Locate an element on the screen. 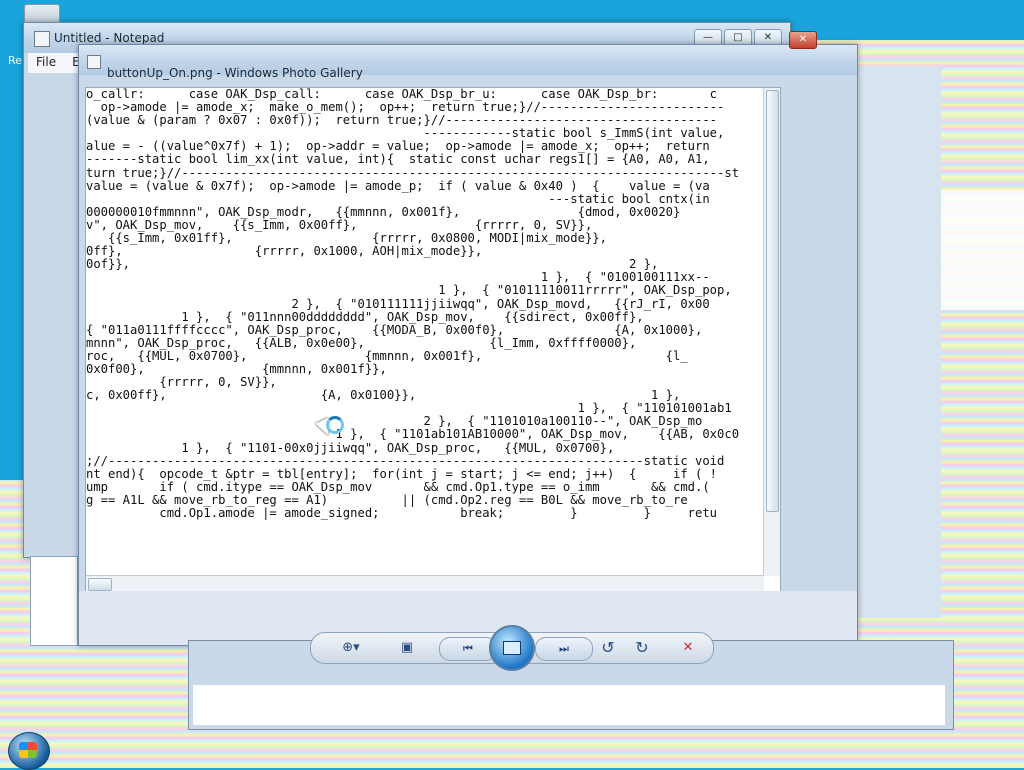 This screenshot has width=1024, height=770. vertical-scrollbar is located at coordinates (771, 332).